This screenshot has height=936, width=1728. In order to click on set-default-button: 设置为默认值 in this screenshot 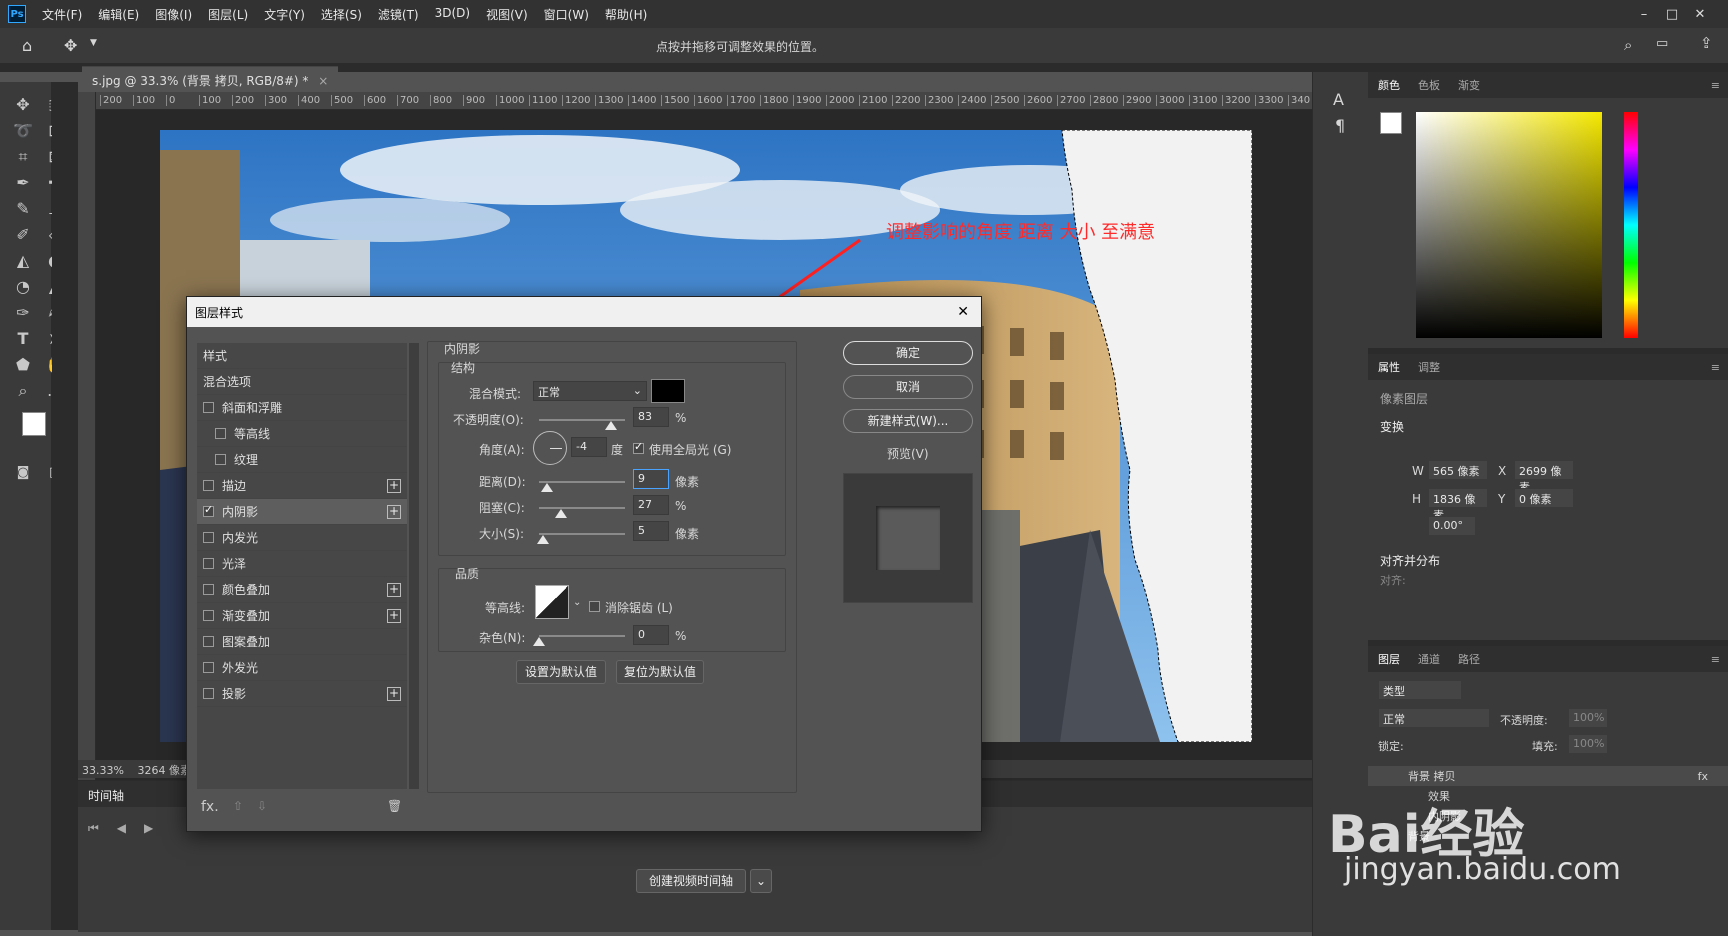, I will do `click(561, 672)`.